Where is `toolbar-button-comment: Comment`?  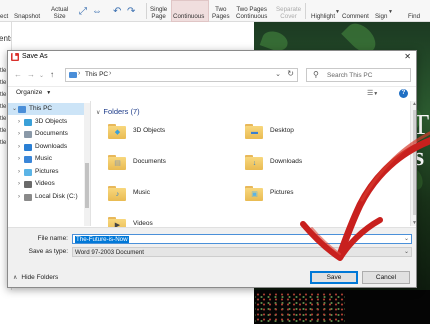
toolbar-button-comment: Comment is located at coordinates (355, 11).